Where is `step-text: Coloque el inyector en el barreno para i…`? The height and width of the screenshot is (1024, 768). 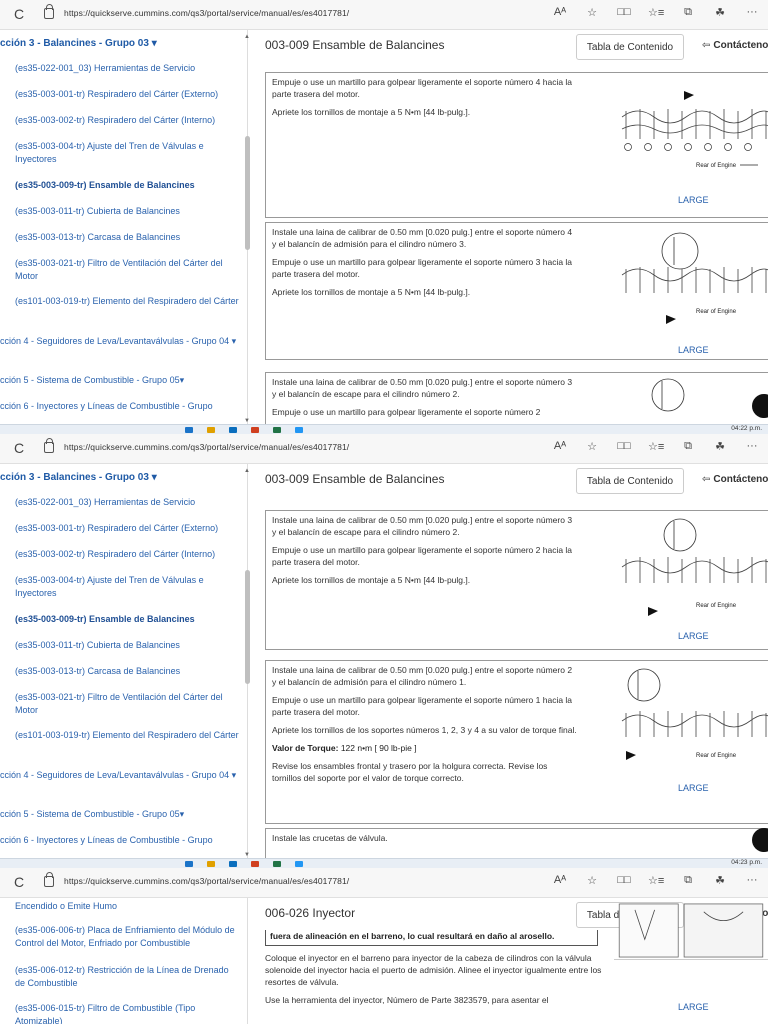
step-text: Coloque el inyector en el barreno para i… is located at coordinates (433, 970).